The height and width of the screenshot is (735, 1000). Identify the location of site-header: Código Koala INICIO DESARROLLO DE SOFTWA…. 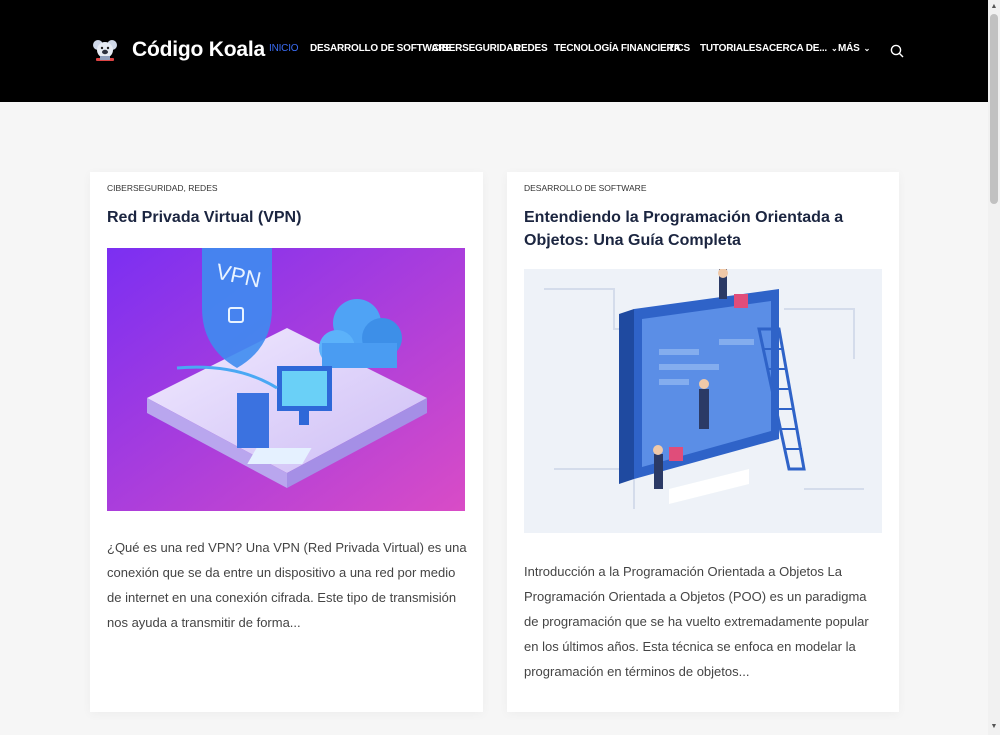
(494, 51).